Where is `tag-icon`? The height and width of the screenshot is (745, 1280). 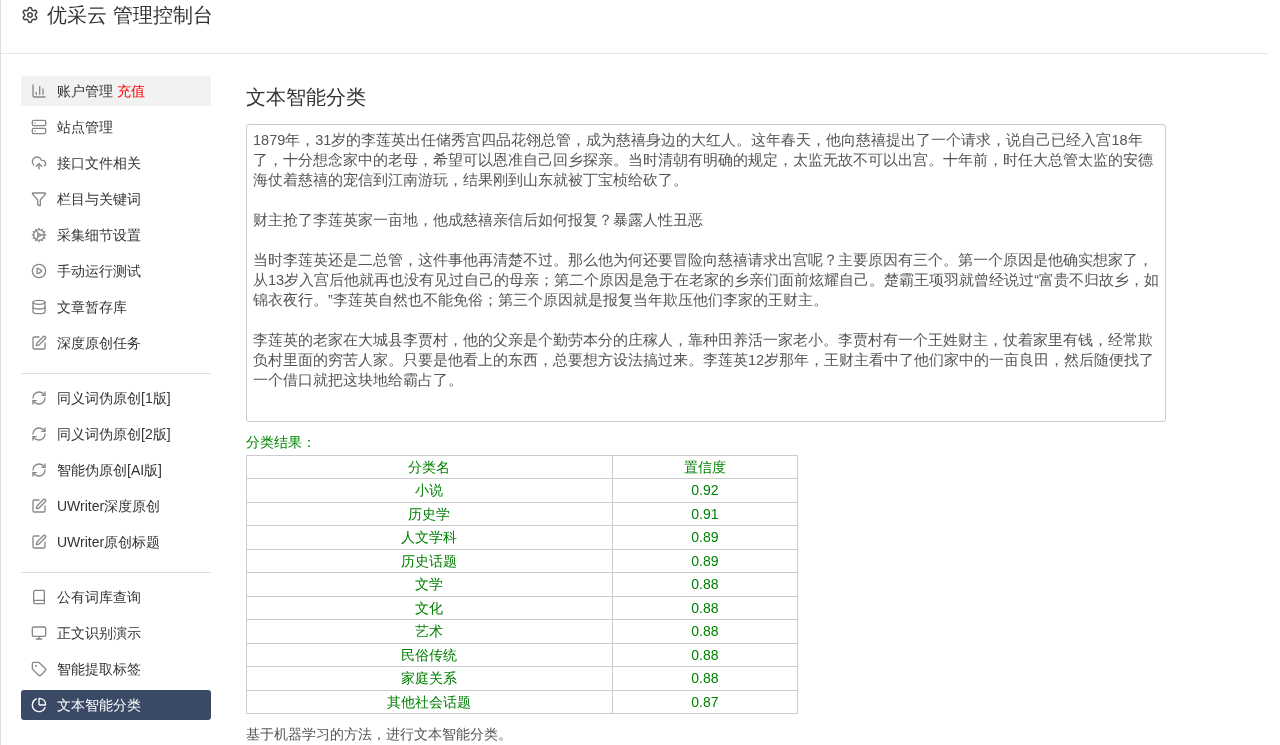 tag-icon is located at coordinates (39, 669).